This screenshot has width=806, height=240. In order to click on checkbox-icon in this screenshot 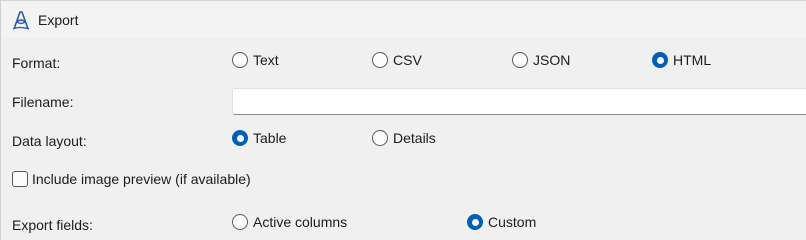, I will do `click(20, 179)`.